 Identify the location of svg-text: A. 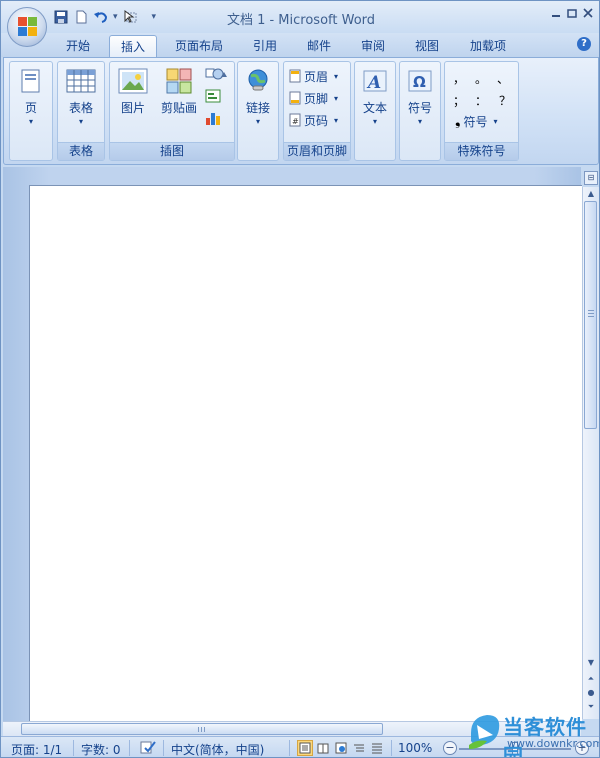
(373, 83).